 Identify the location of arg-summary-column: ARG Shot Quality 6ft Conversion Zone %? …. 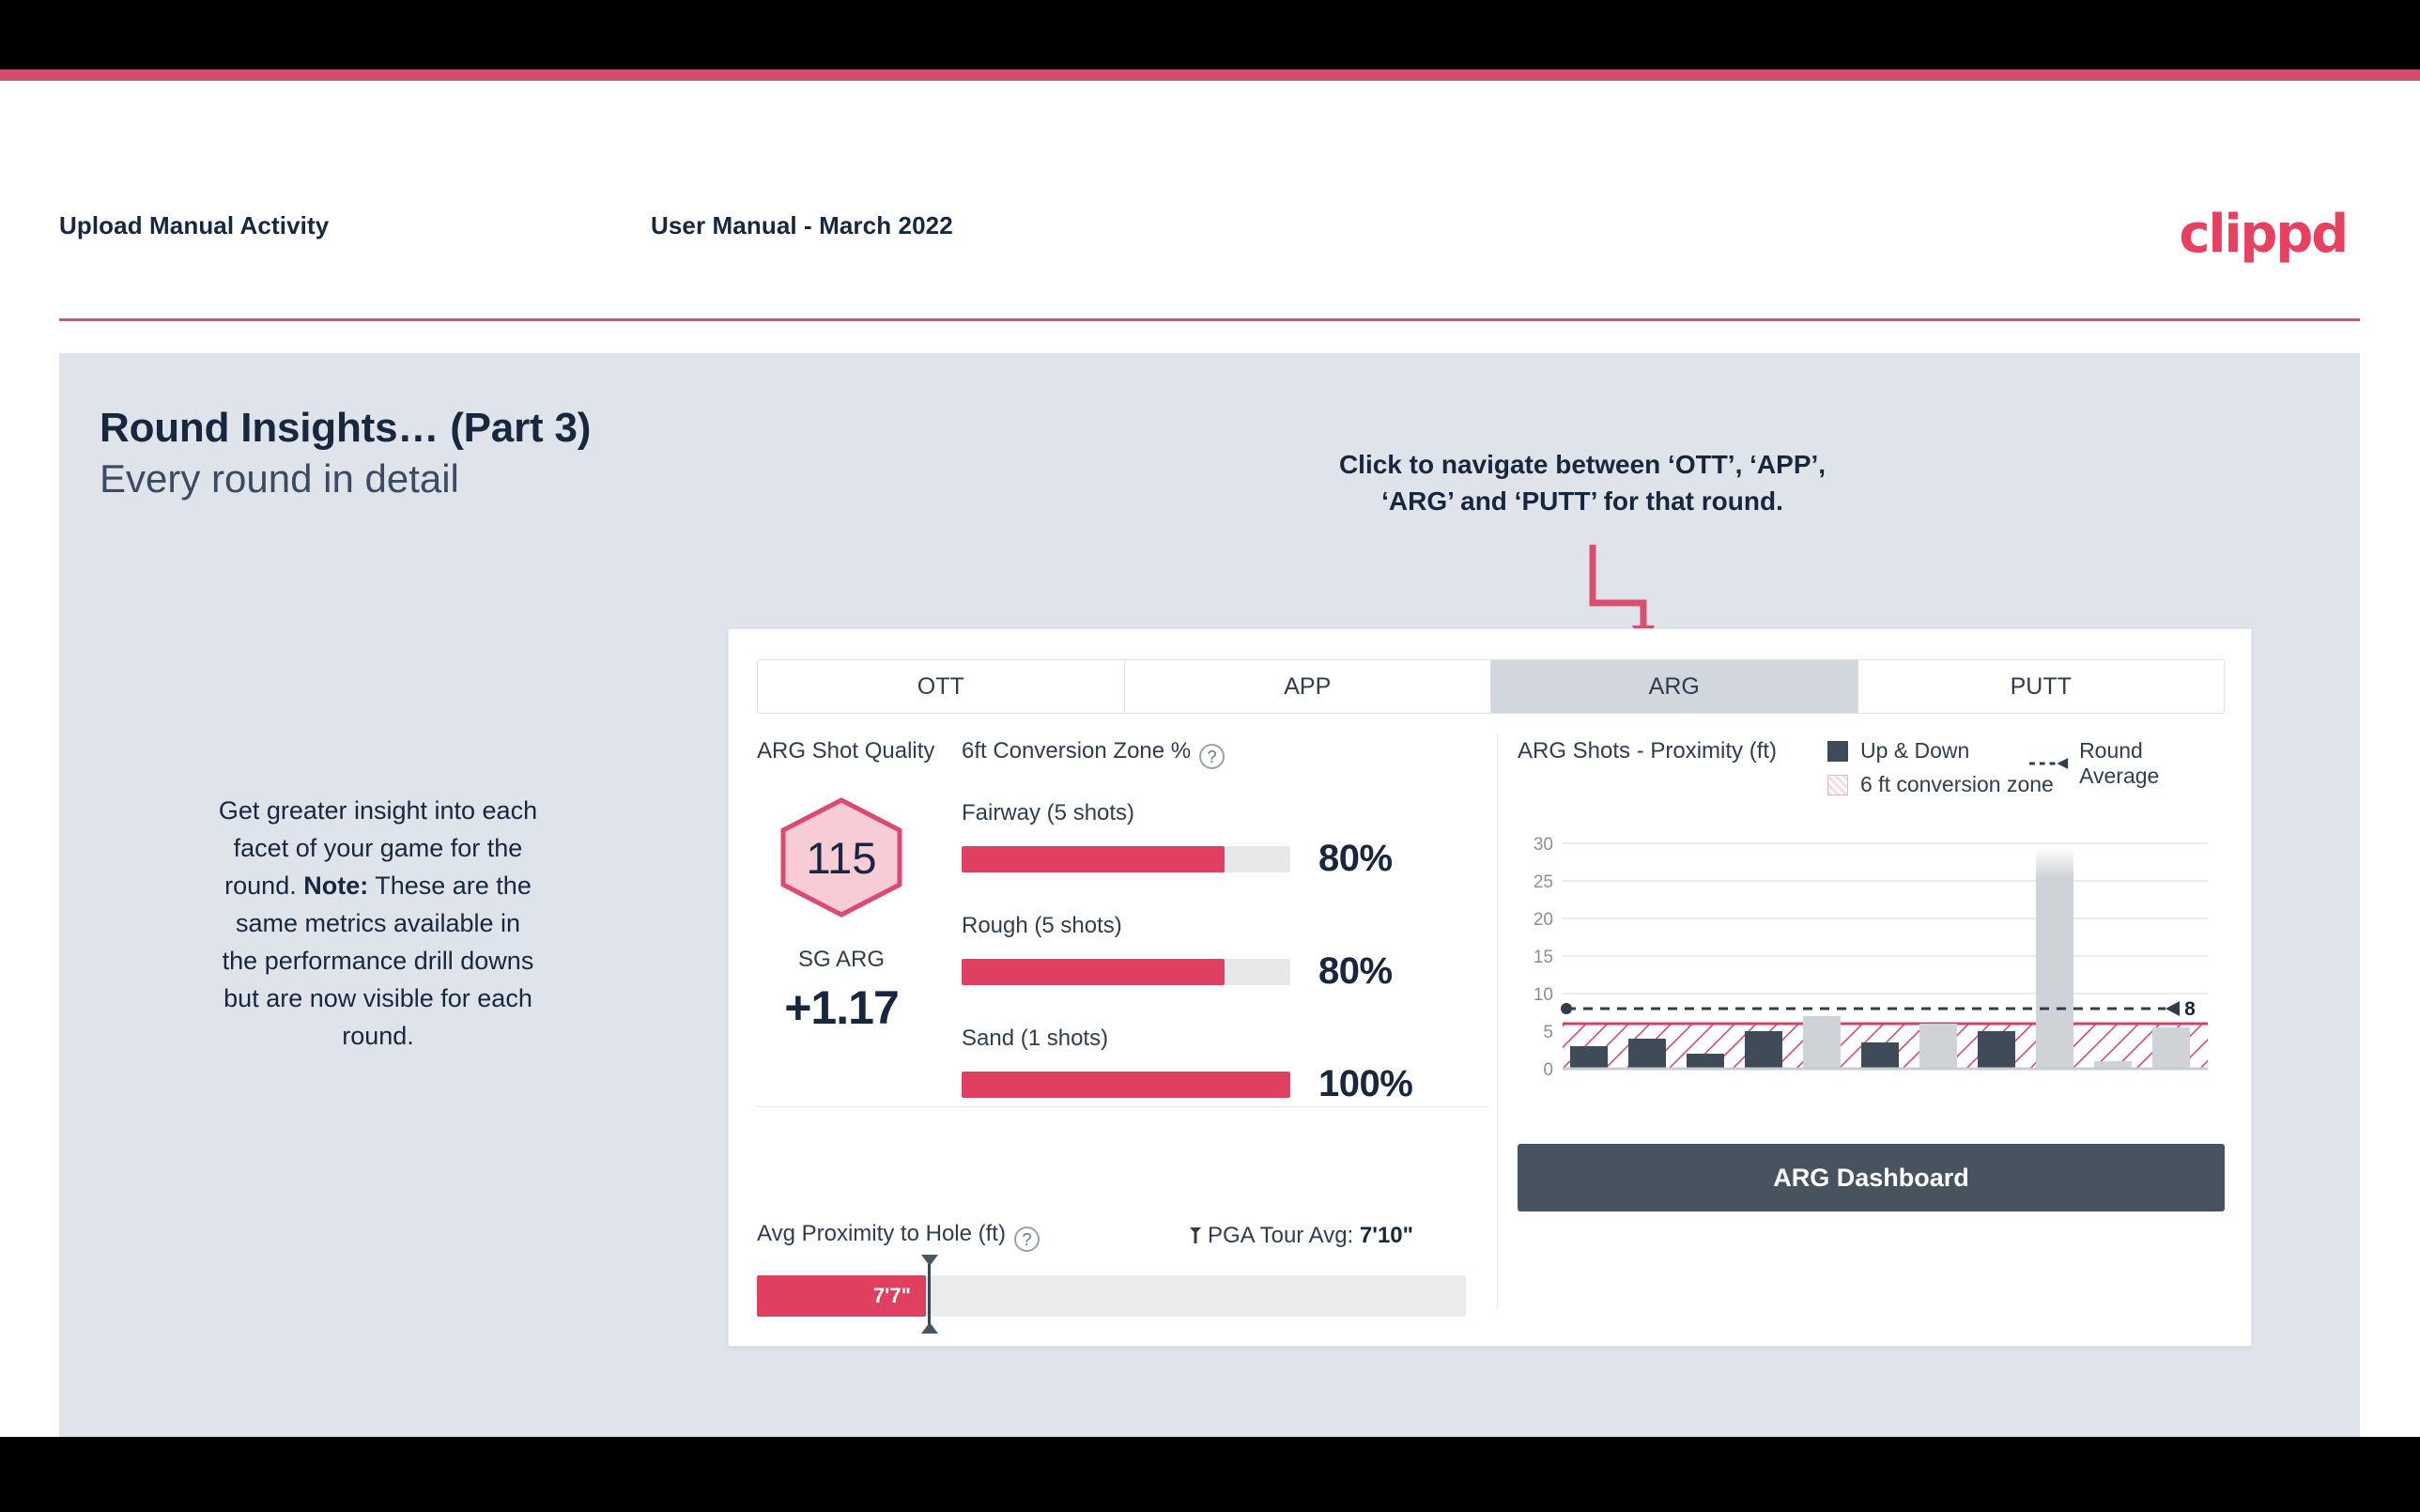
(1123, 1033).